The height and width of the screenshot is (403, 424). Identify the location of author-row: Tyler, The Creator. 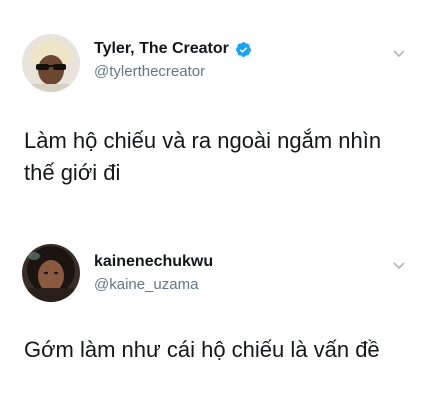
(173, 49).